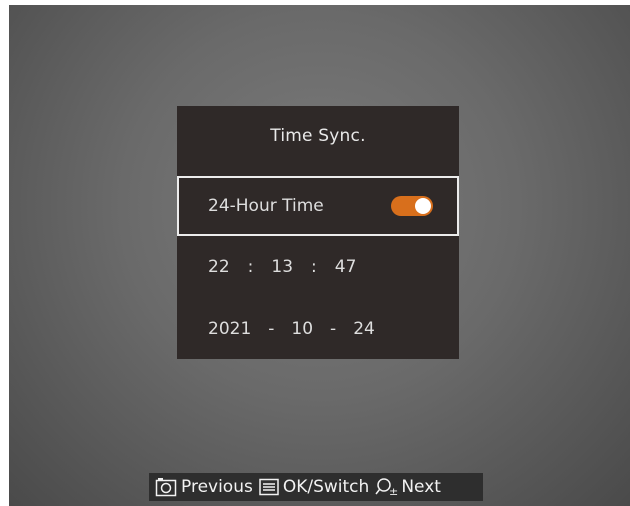  What do you see at coordinates (421, 487) in the screenshot?
I see `next-hint-label: Next` at bounding box center [421, 487].